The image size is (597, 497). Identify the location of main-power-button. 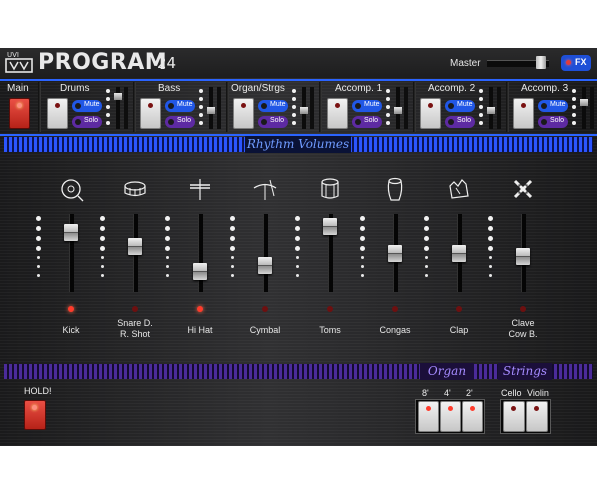
(19, 113).